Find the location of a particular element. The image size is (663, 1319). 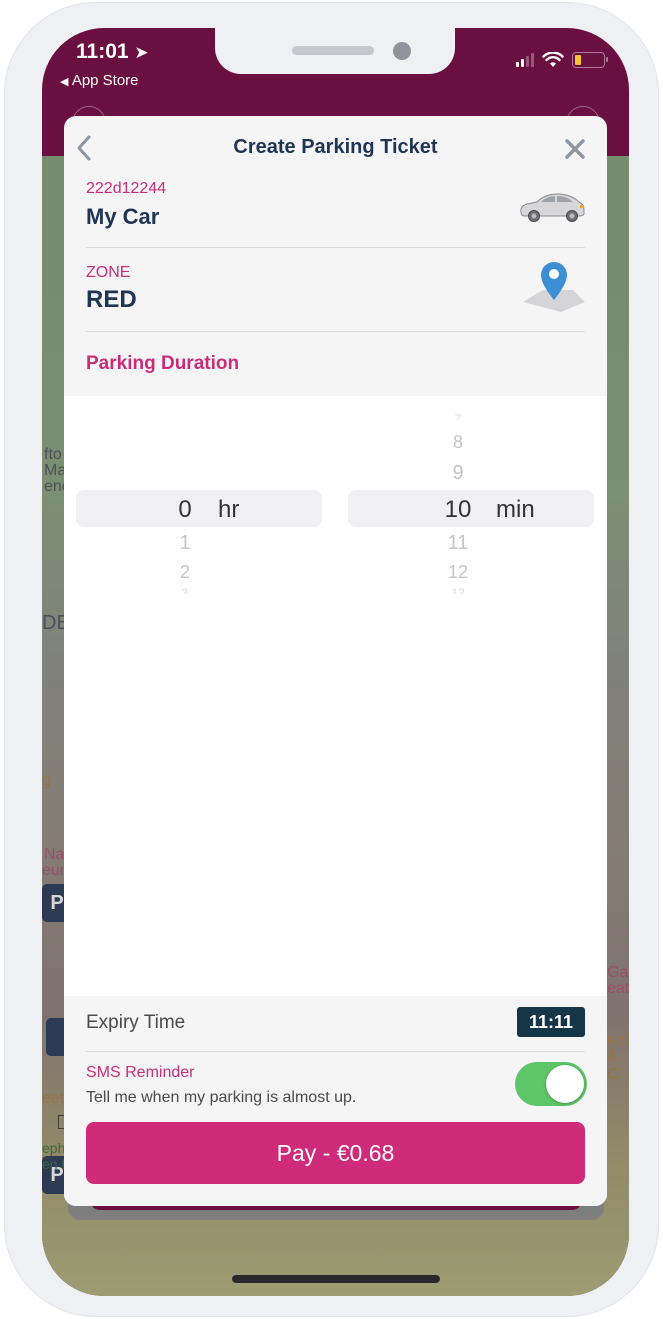

sms-reminder-description: Tell me when my parking is almost up. is located at coordinates (221, 1097).